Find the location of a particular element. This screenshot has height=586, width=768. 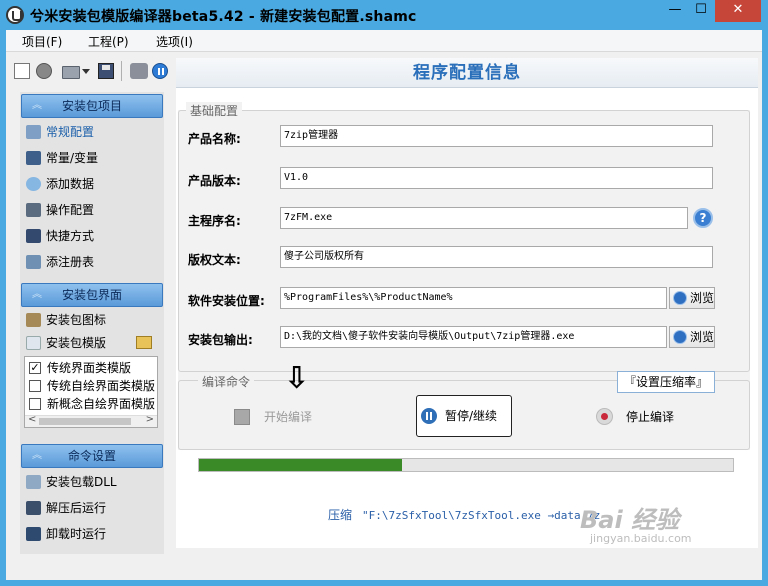

browse-output-button: 浏览 is located at coordinates (692, 337).